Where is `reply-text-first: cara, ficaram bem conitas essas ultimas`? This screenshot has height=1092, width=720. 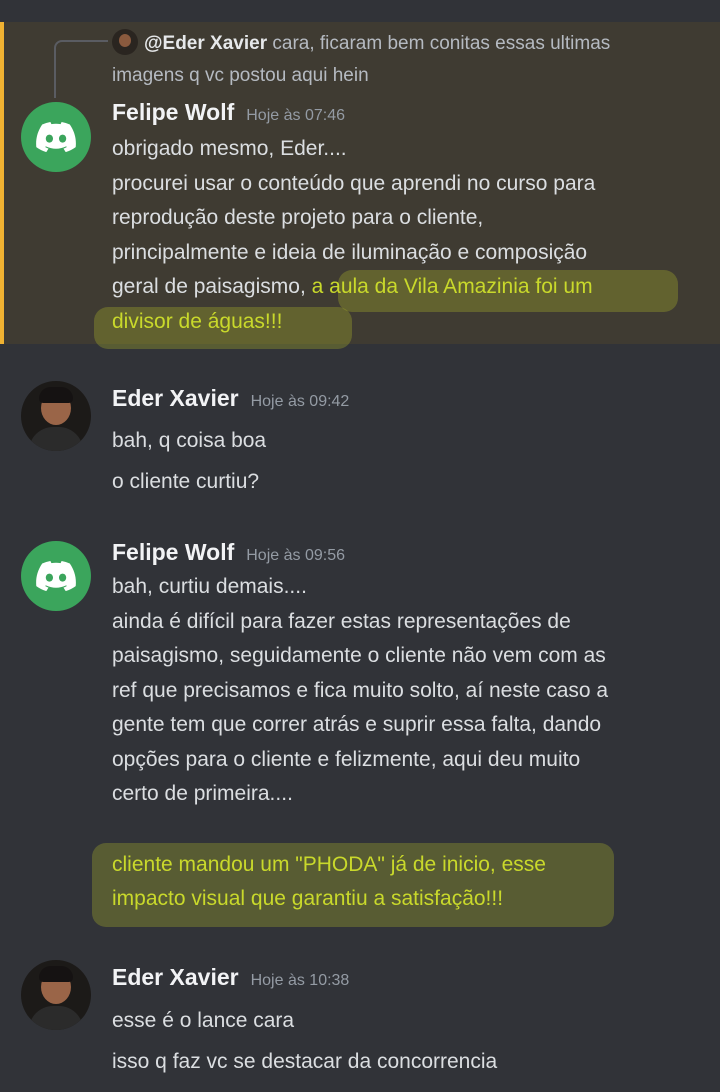 reply-text-first: cara, ficaram bem conitas essas ultimas is located at coordinates (441, 43).